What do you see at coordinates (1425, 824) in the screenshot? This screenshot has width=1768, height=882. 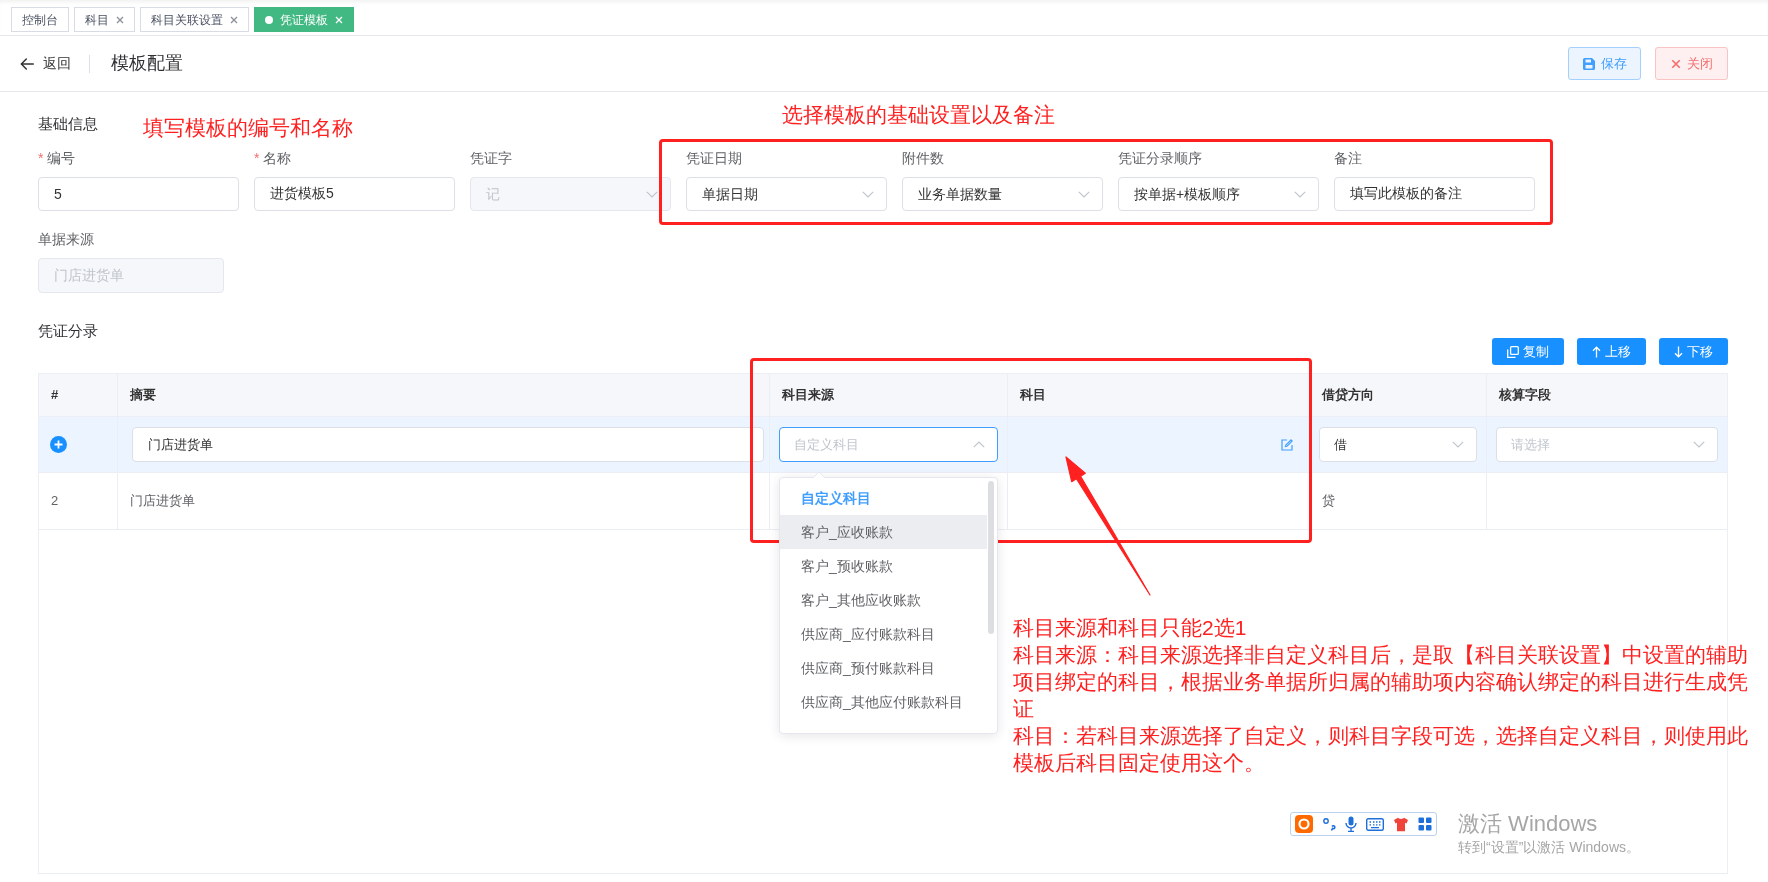 I see `grid-icon` at bounding box center [1425, 824].